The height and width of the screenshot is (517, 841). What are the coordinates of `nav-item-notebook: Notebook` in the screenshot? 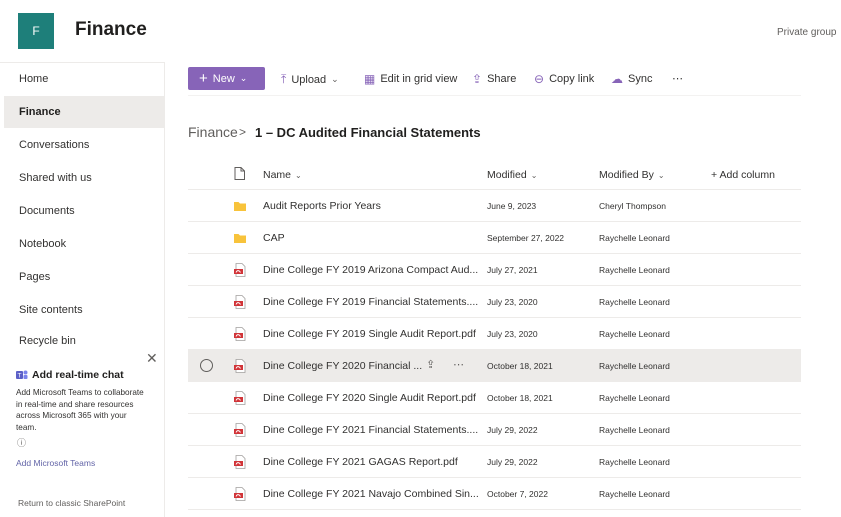 It's located at (84, 244).